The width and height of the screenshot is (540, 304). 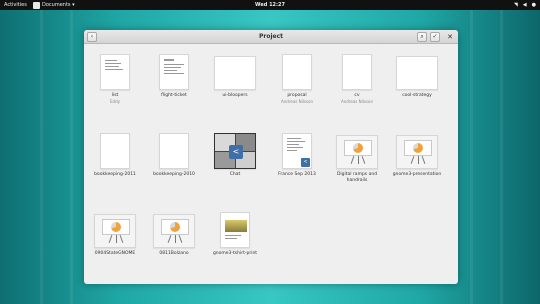 What do you see at coordinates (236, 226) in the screenshot?
I see `photo-preview` at bounding box center [236, 226].